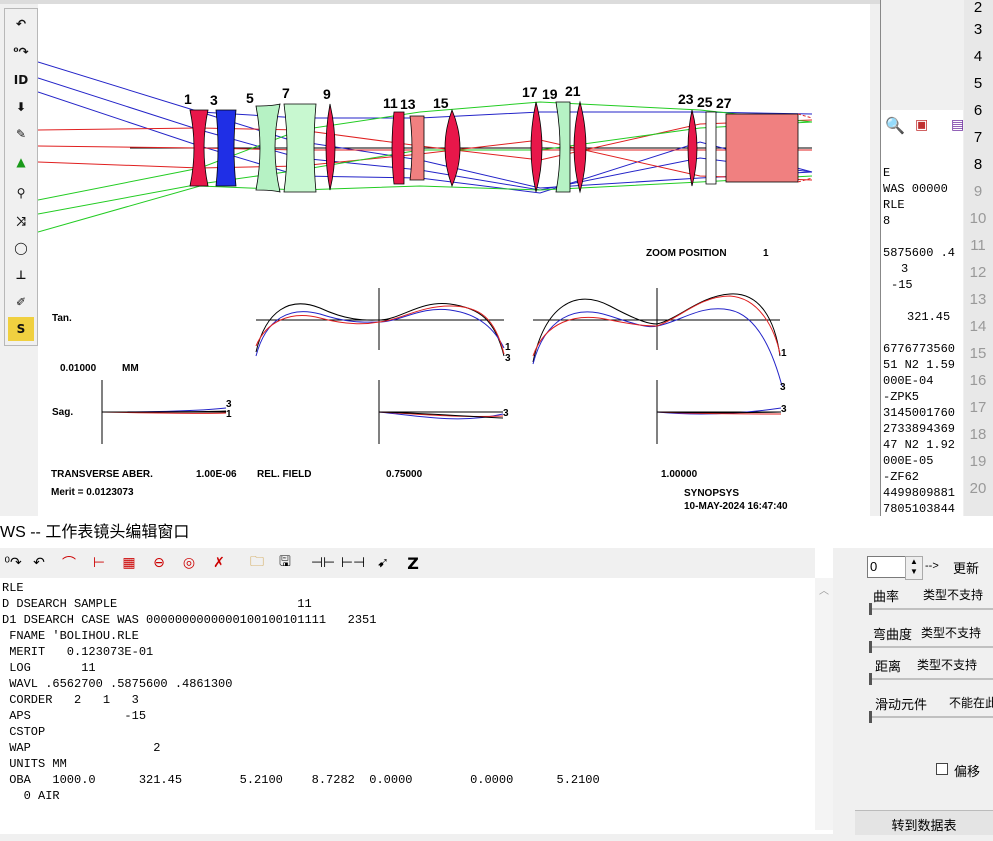 This screenshot has height=841, width=993. I want to click on triangle-icon: ▲, so click(21, 162).